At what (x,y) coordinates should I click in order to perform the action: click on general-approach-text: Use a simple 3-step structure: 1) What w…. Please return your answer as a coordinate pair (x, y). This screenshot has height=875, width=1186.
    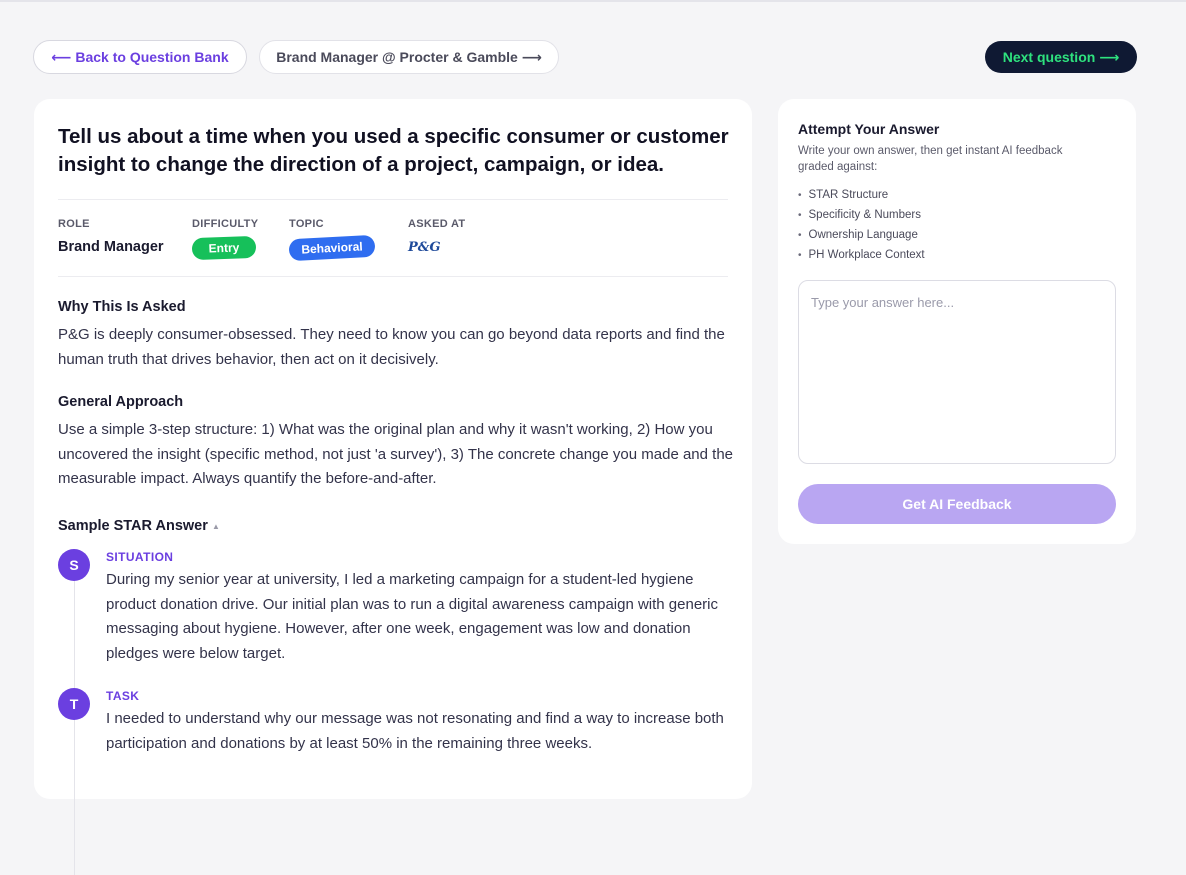
    Looking at the image, I should click on (395, 454).